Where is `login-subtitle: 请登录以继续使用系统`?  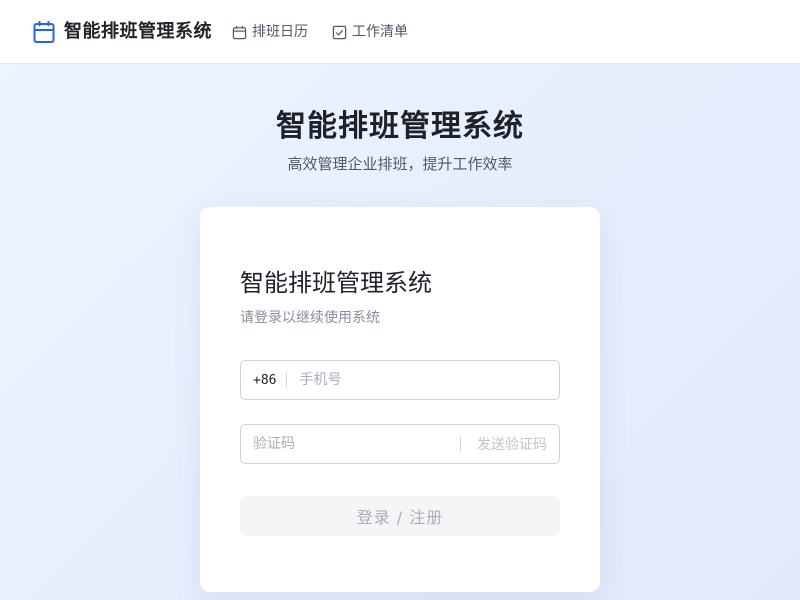 login-subtitle: 请登录以继续使用系统 is located at coordinates (310, 318).